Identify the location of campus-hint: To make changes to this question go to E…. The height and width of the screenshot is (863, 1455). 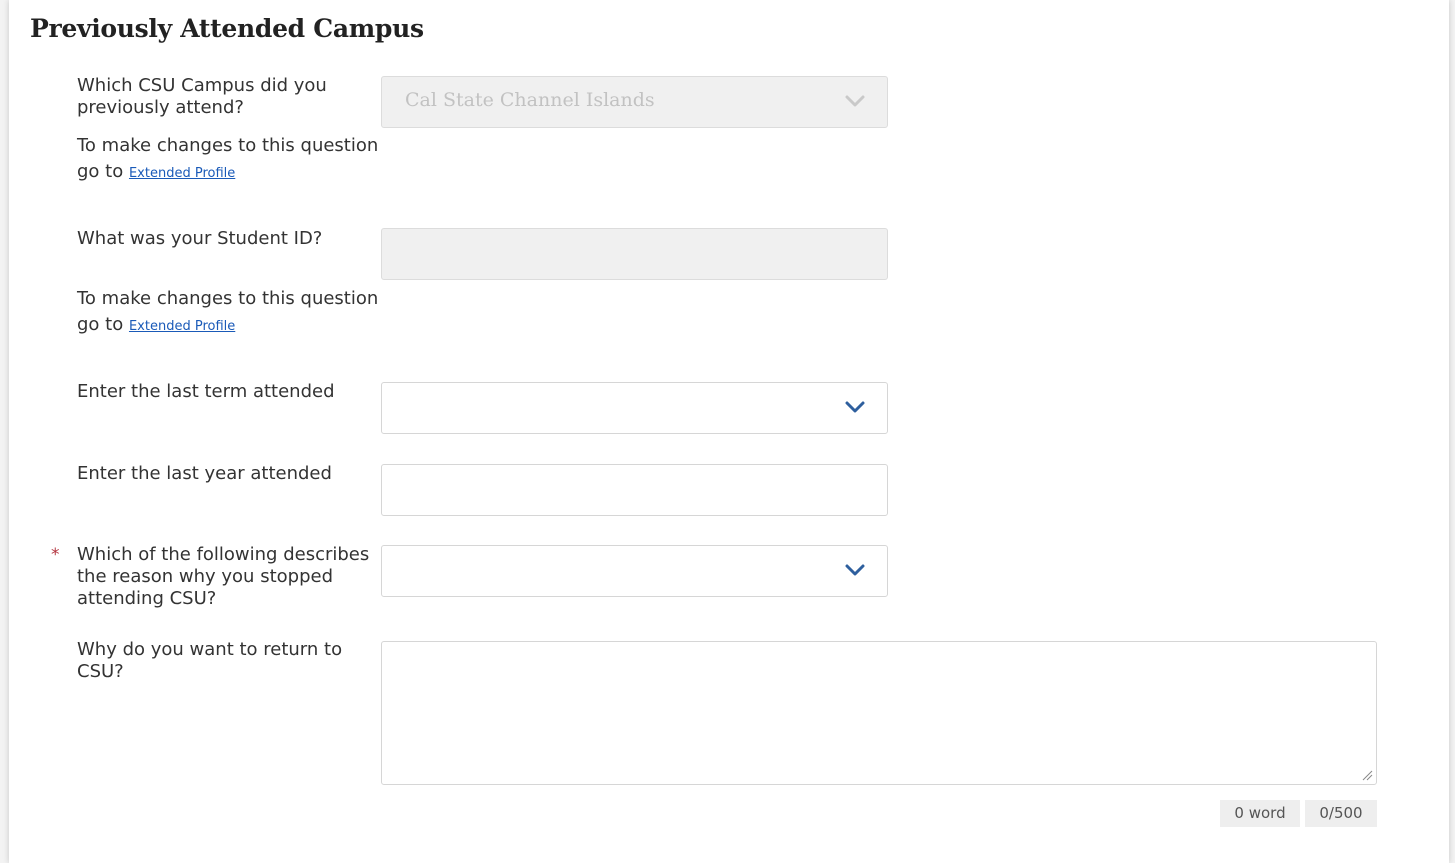
(237, 160).